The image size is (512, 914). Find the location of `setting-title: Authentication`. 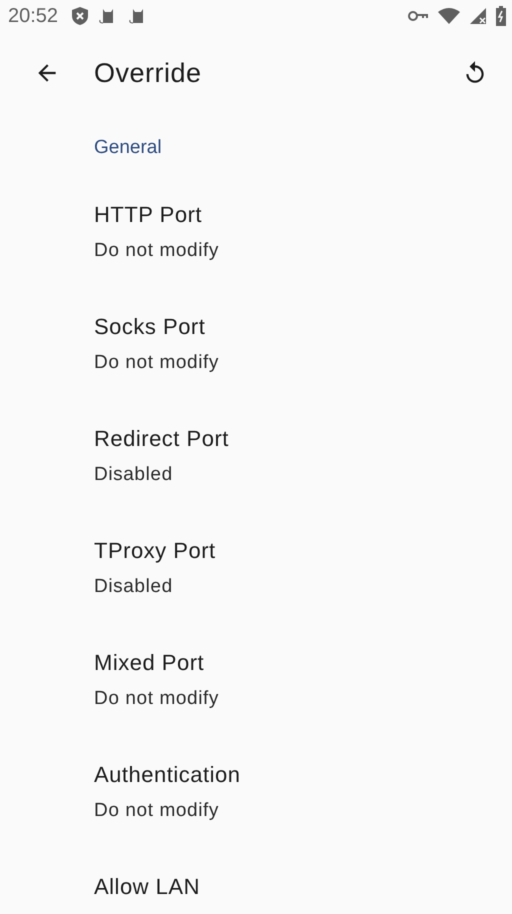

setting-title: Authentication is located at coordinates (167, 775).